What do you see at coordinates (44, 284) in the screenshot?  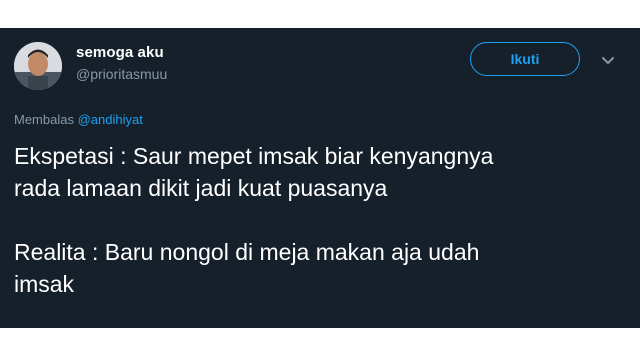 I see `tweet-line: imsak` at bounding box center [44, 284].